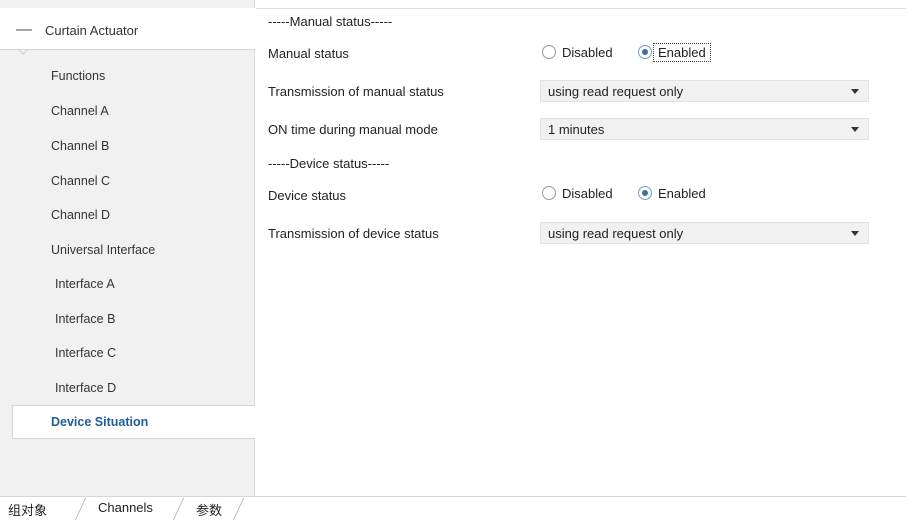 This screenshot has width=906, height=520. Describe the element at coordinates (576, 129) in the screenshot. I see `select-value: 1 minutes` at that location.